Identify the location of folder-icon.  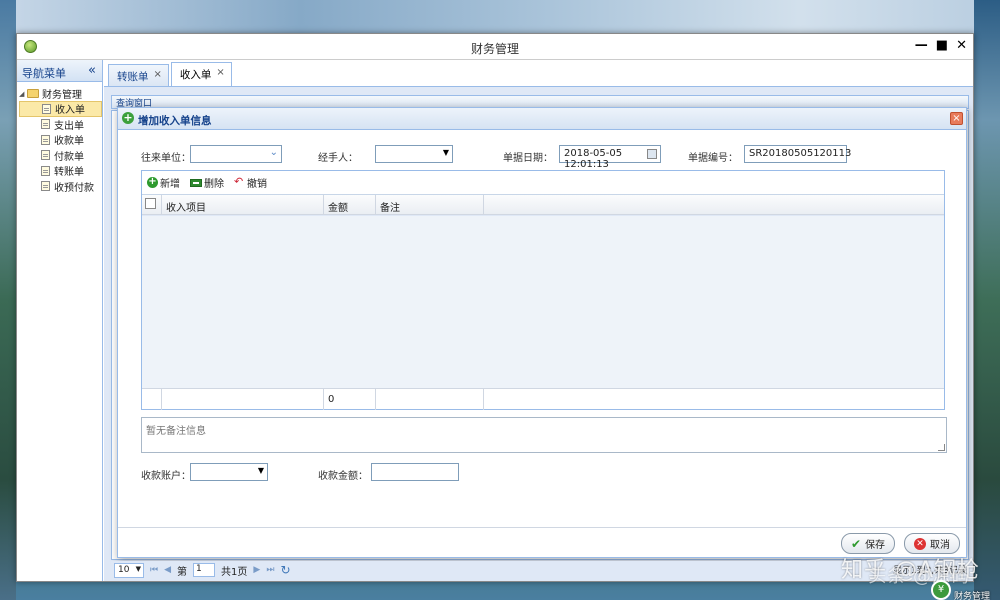
(33, 93).